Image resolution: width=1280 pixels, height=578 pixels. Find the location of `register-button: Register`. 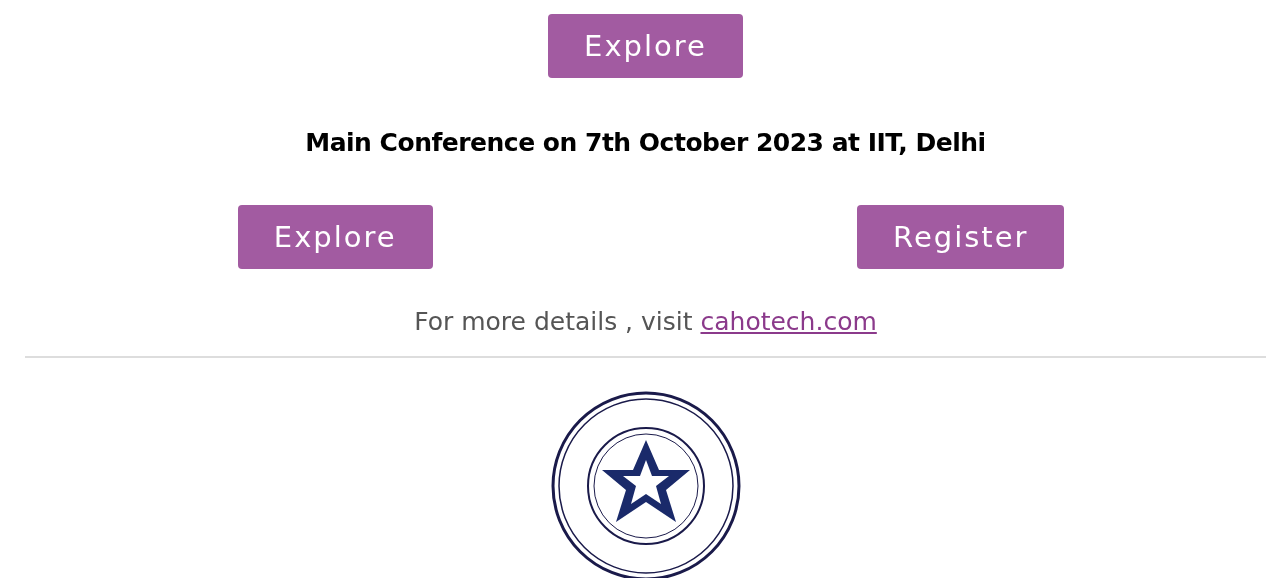

register-button: Register is located at coordinates (961, 237).